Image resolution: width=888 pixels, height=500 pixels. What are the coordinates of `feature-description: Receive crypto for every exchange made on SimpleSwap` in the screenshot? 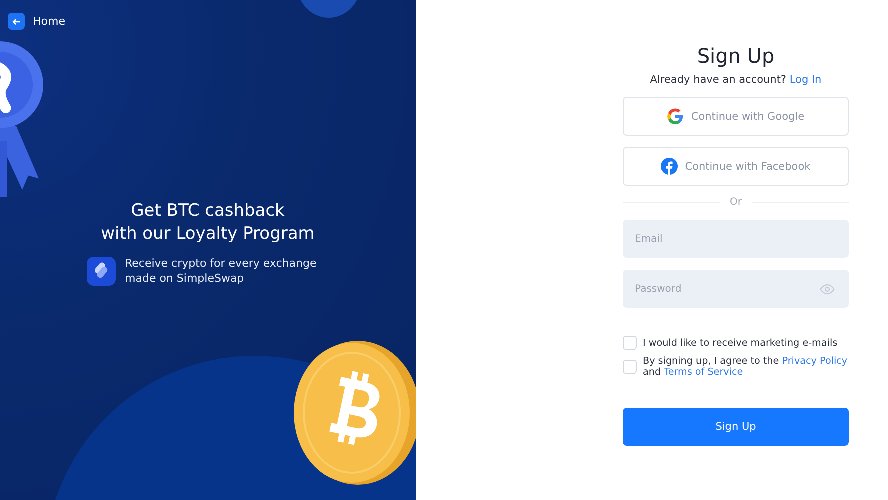 It's located at (221, 271).